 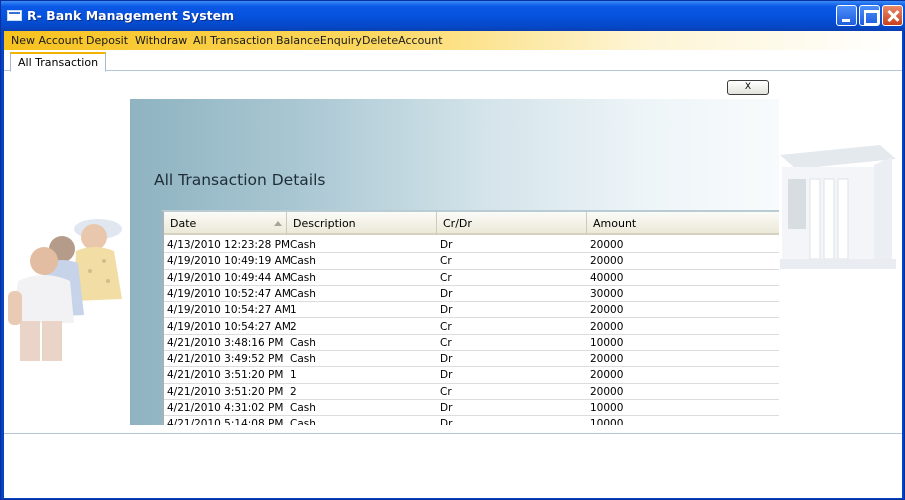 What do you see at coordinates (512, 223) in the screenshot?
I see `column-header-crdr: Cr/Dr` at bounding box center [512, 223].